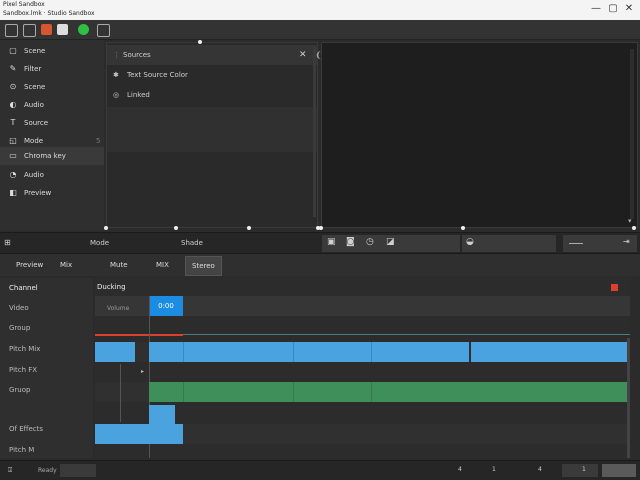  I want to click on tabs-bar: Preview Mix Mute MIX Stereo, so click(320, 265).